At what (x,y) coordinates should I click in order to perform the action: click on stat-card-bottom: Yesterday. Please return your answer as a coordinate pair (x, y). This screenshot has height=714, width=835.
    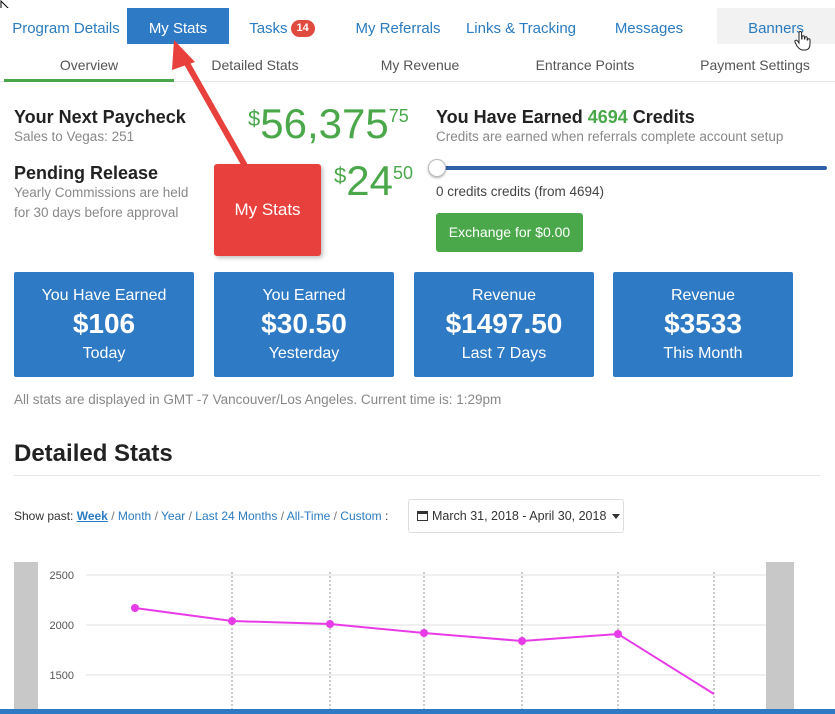
    Looking at the image, I should click on (304, 353).